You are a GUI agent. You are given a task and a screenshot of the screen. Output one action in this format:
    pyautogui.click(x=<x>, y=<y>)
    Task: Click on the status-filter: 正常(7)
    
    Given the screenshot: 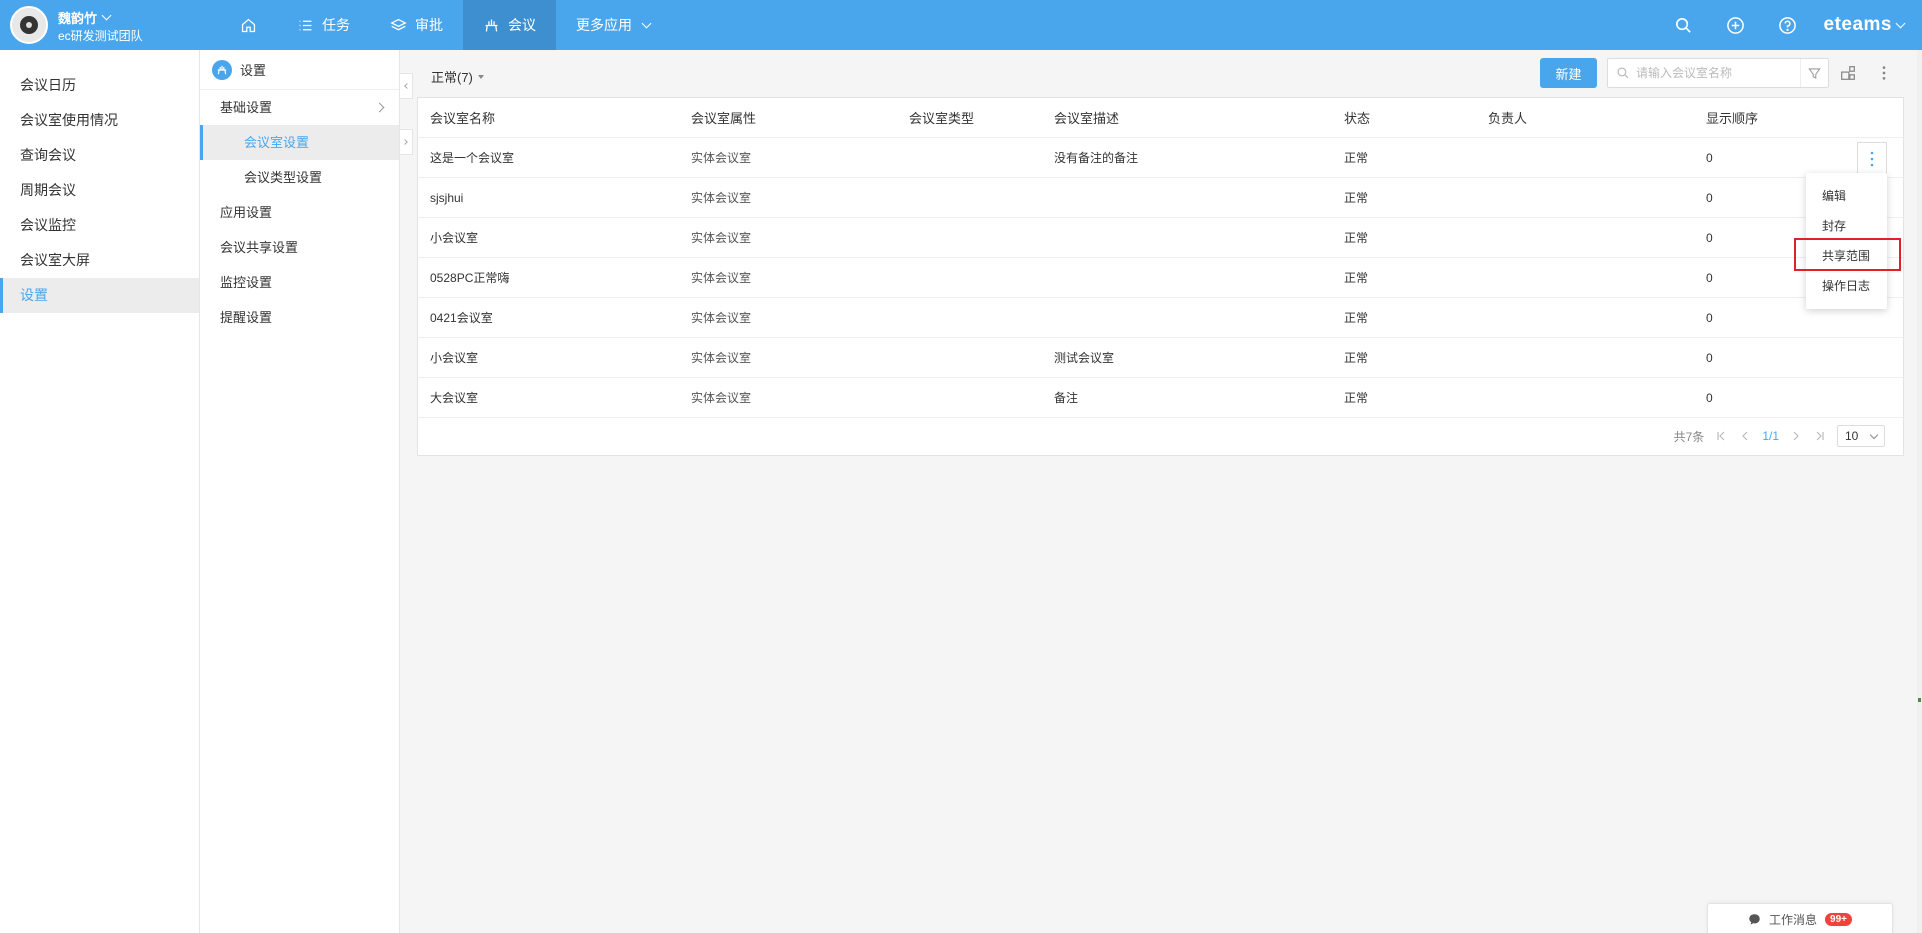 What is the action you would take?
    pyautogui.click(x=457, y=76)
    